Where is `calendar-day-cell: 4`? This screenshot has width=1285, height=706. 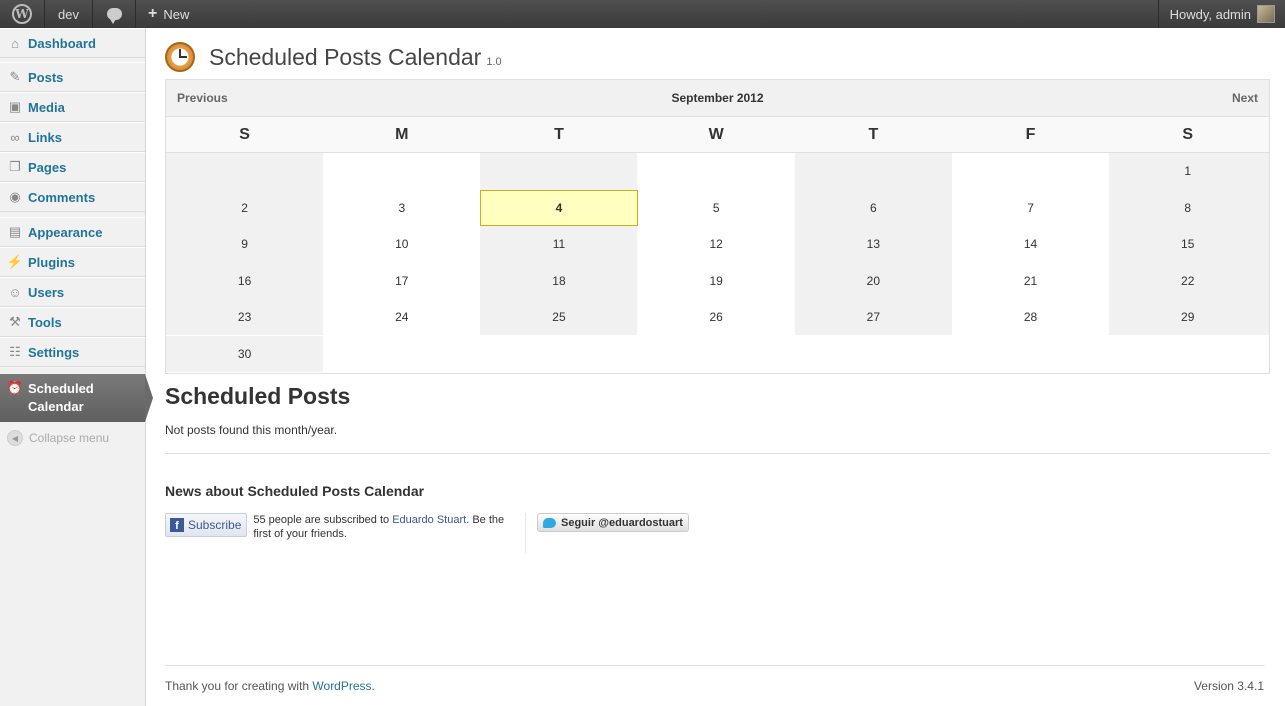
calendar-day-cell: 4 is located at coordinates (559, 207).